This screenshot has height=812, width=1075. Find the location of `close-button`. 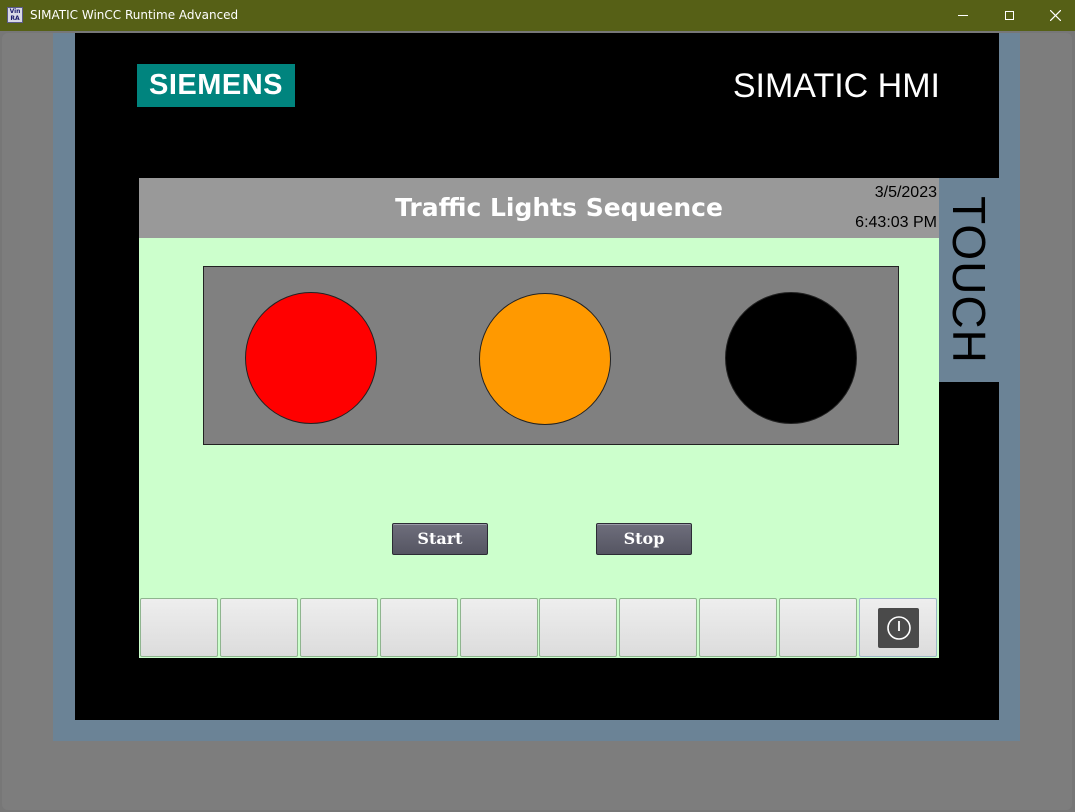

close-button is located at coordinates (1053, 15).